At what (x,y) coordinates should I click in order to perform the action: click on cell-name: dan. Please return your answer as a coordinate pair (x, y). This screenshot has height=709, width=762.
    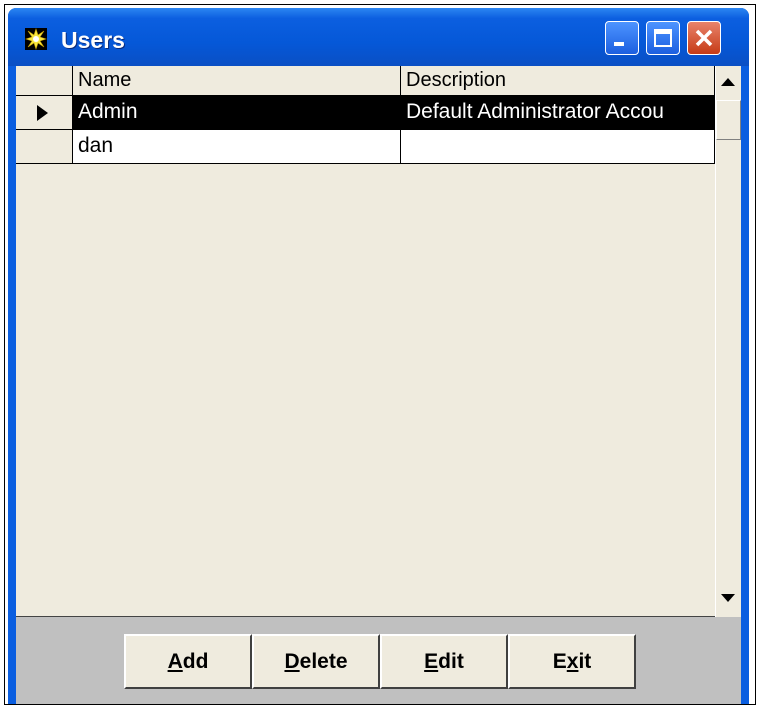
    Looking at the image, I should click on (237, 147).